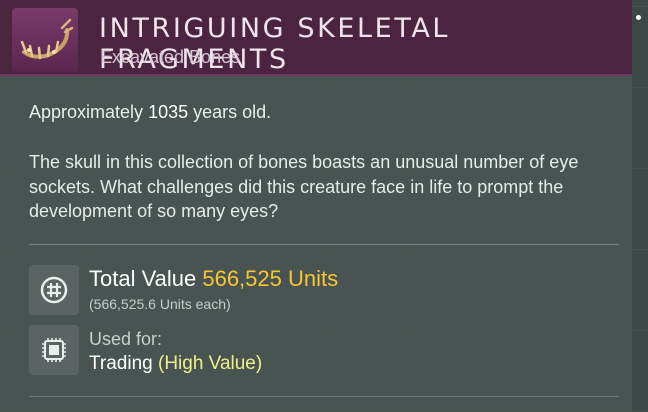 The height and width of the screenshot is (412, 648). I want to click on used-for-label: Used for:, so click(126, 339).